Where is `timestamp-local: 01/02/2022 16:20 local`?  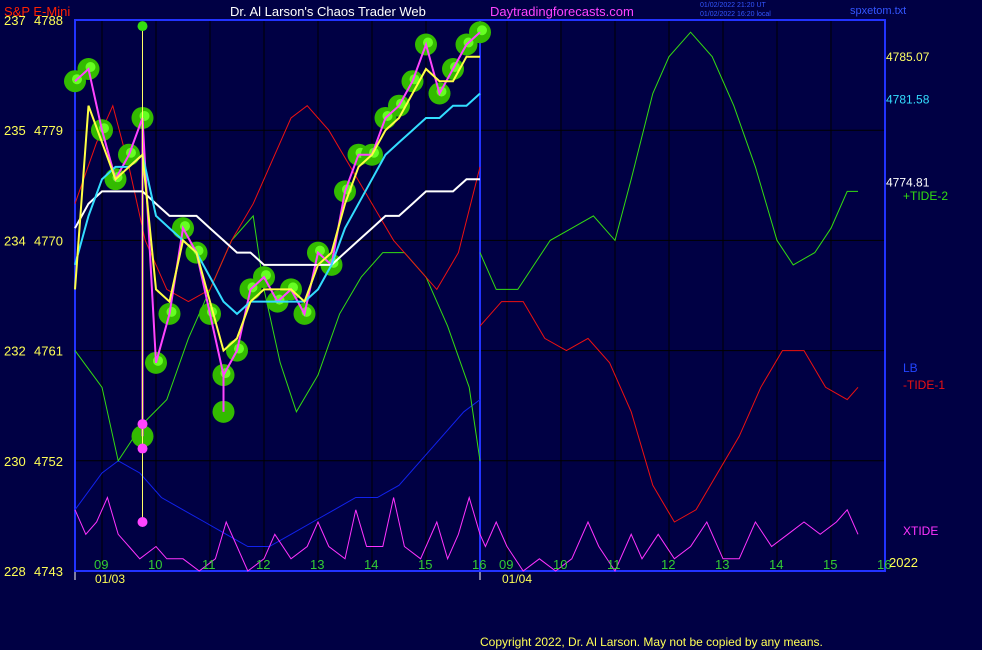 timestamp-local: 01/02/2022 16:20 local is located at coordinates (735, 14).